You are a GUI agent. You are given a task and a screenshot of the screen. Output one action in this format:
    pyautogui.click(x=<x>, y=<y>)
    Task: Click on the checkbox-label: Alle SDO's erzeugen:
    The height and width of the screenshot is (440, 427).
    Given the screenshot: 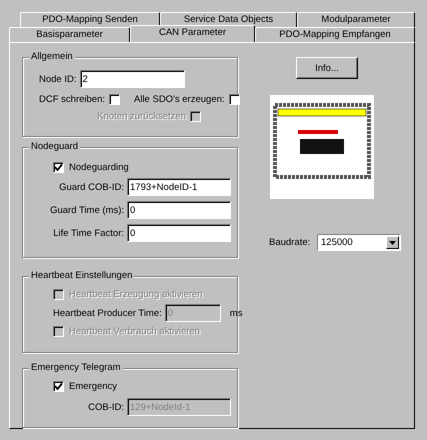 What is the action you would take?
    pyautogui.click(x=179, y=99)
    